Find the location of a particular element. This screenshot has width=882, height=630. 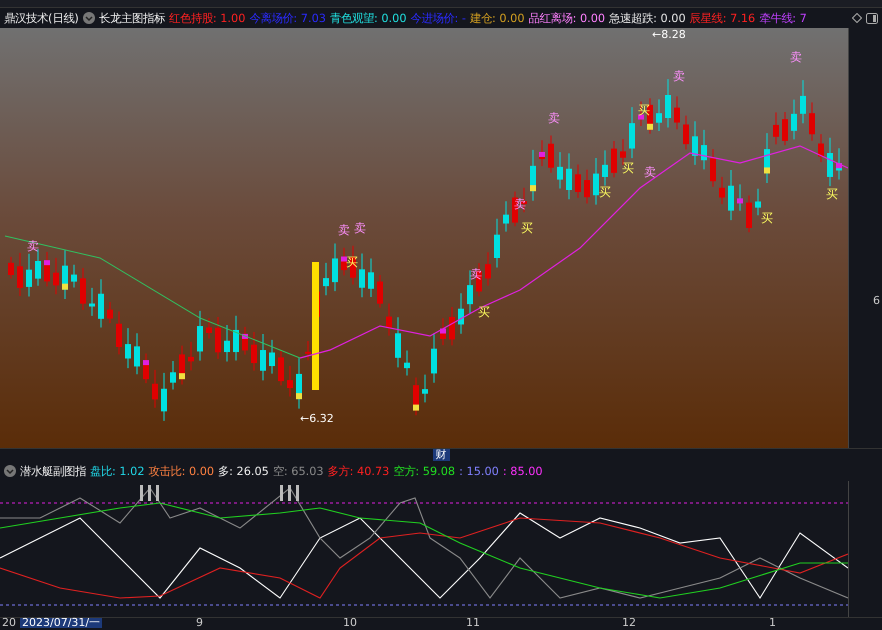

price-axis-label: 6 is located at coordinates (876, 300).